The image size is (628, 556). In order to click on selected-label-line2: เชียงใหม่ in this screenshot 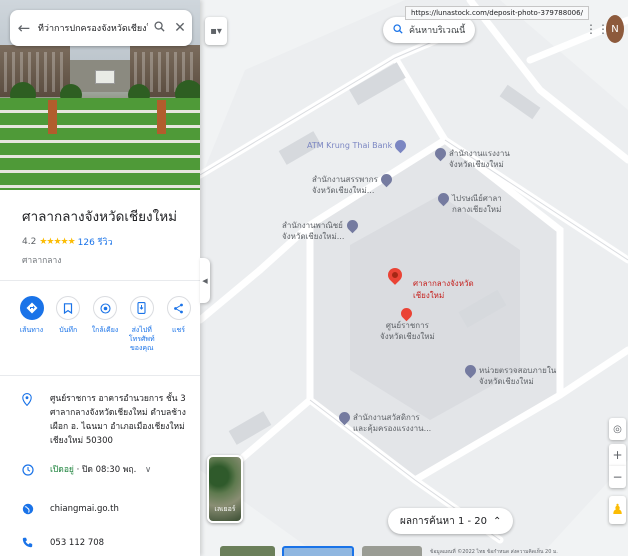, I will do `click(429, 295)`.